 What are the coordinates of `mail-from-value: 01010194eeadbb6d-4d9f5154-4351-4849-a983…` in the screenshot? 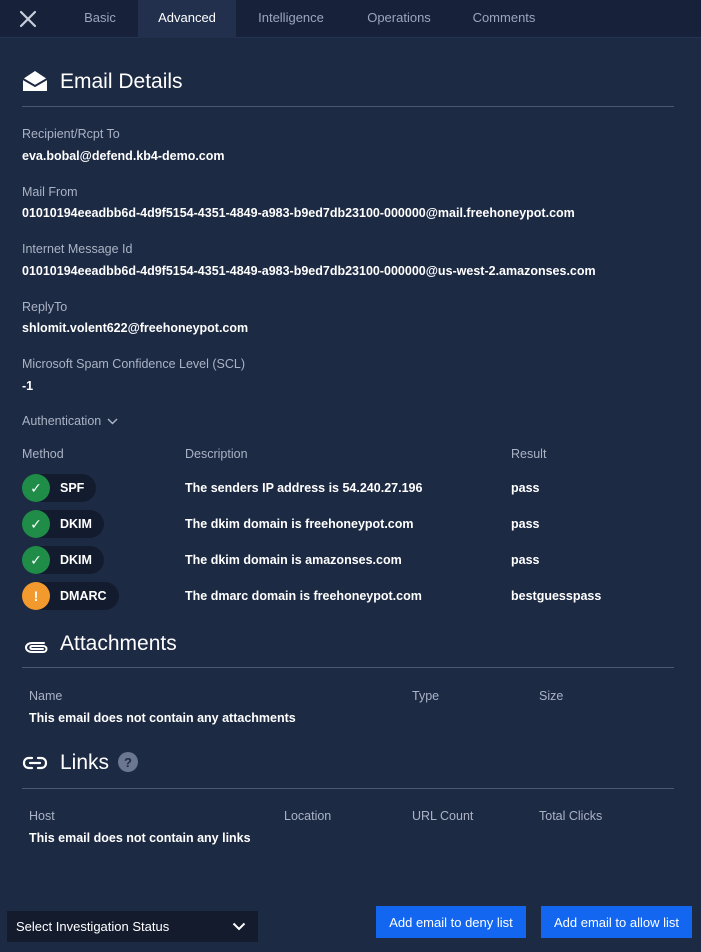 It's located at (298, 213).